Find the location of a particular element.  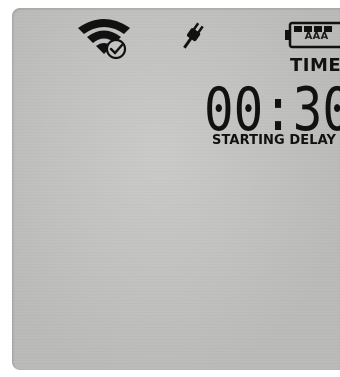

starting-delay-label: STARTING DELAY is located at coordinates (274, 140).